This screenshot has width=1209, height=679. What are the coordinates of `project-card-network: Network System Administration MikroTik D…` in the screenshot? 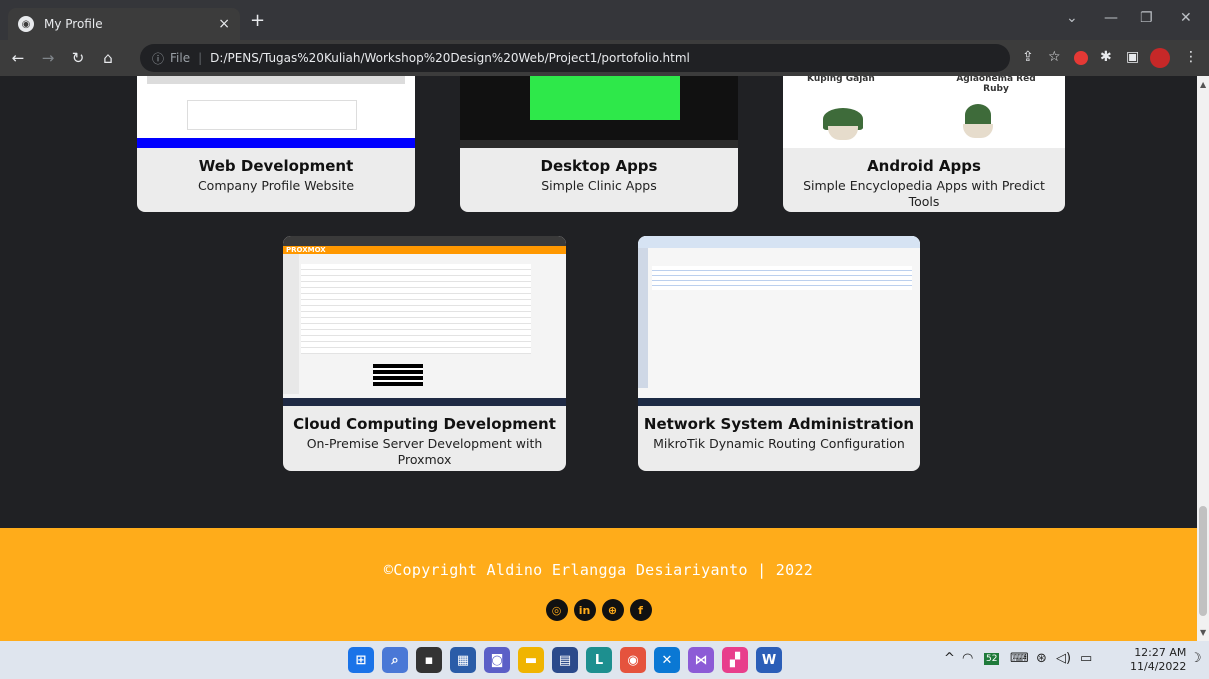 It's located at (779, 353).